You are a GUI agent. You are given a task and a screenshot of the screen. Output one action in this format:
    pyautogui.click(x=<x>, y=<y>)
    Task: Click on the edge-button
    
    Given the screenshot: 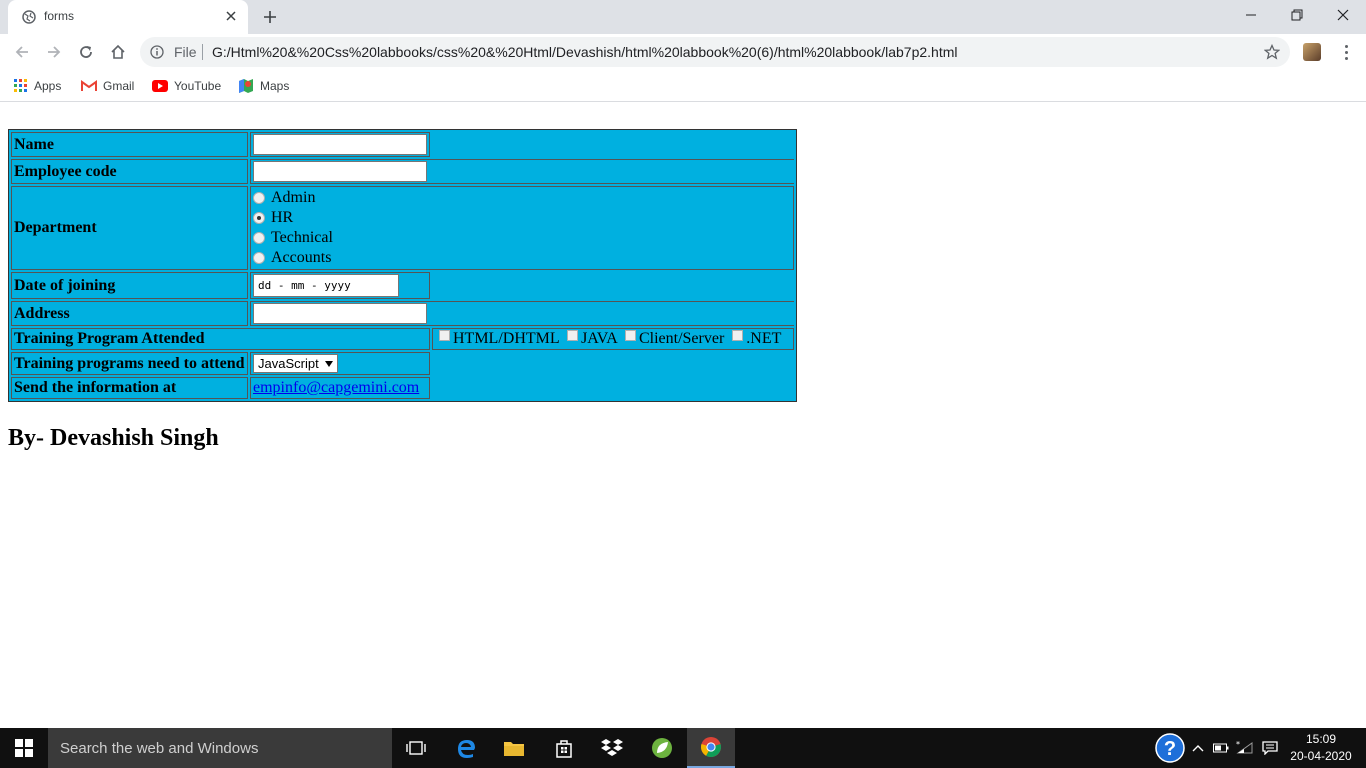 What is the action you would take?
    pyautogui.click(x=466, y=748)
    